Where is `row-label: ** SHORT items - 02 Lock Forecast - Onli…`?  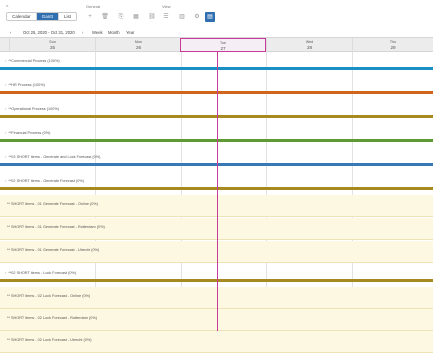
row-label: ** SHORT items - 02 Lock Forecast - Onli… is located at coordinates (47, 295).